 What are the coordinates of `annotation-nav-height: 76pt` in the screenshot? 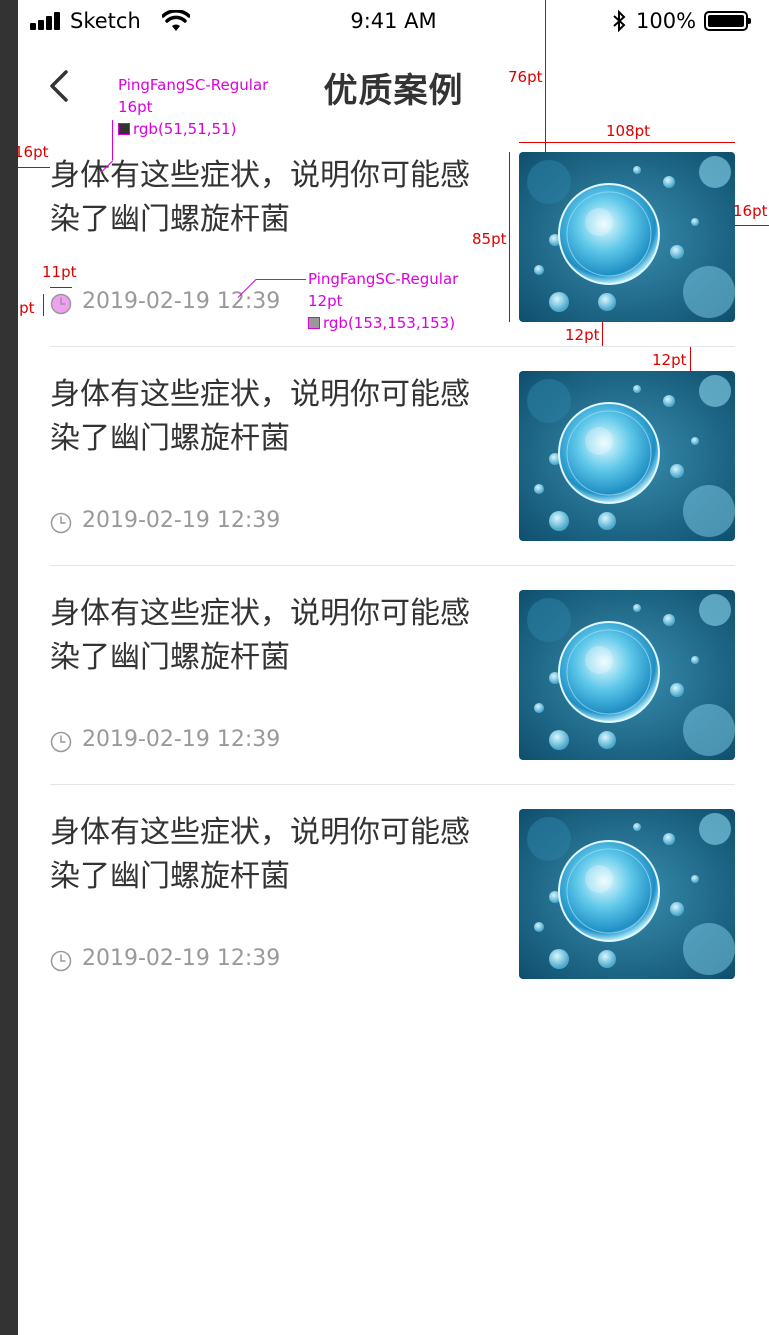 It's located at (525, 77).